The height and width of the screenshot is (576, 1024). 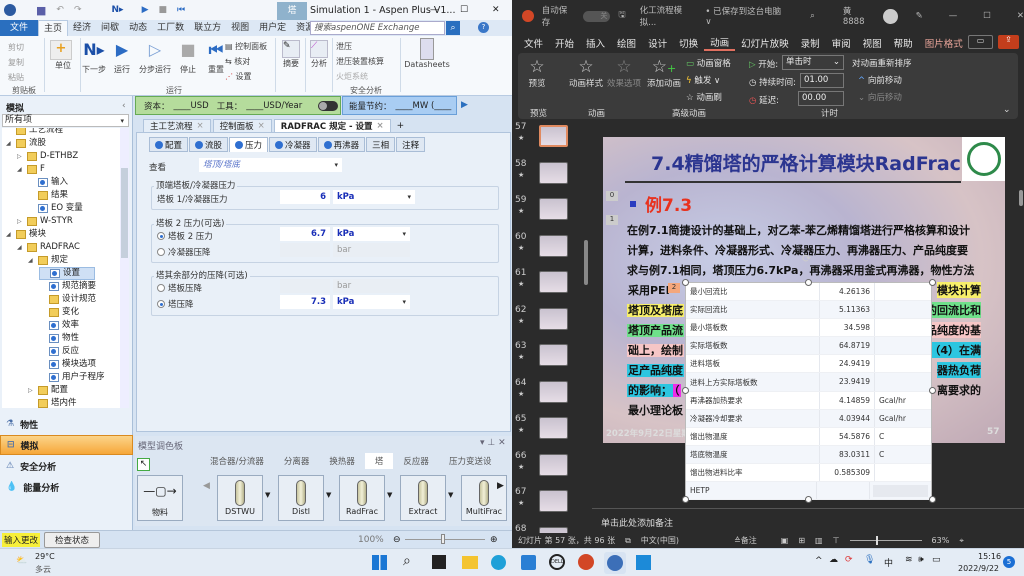 I want to click on move-earlier-button: ^ 向前移动, so click(x=880, y=80).